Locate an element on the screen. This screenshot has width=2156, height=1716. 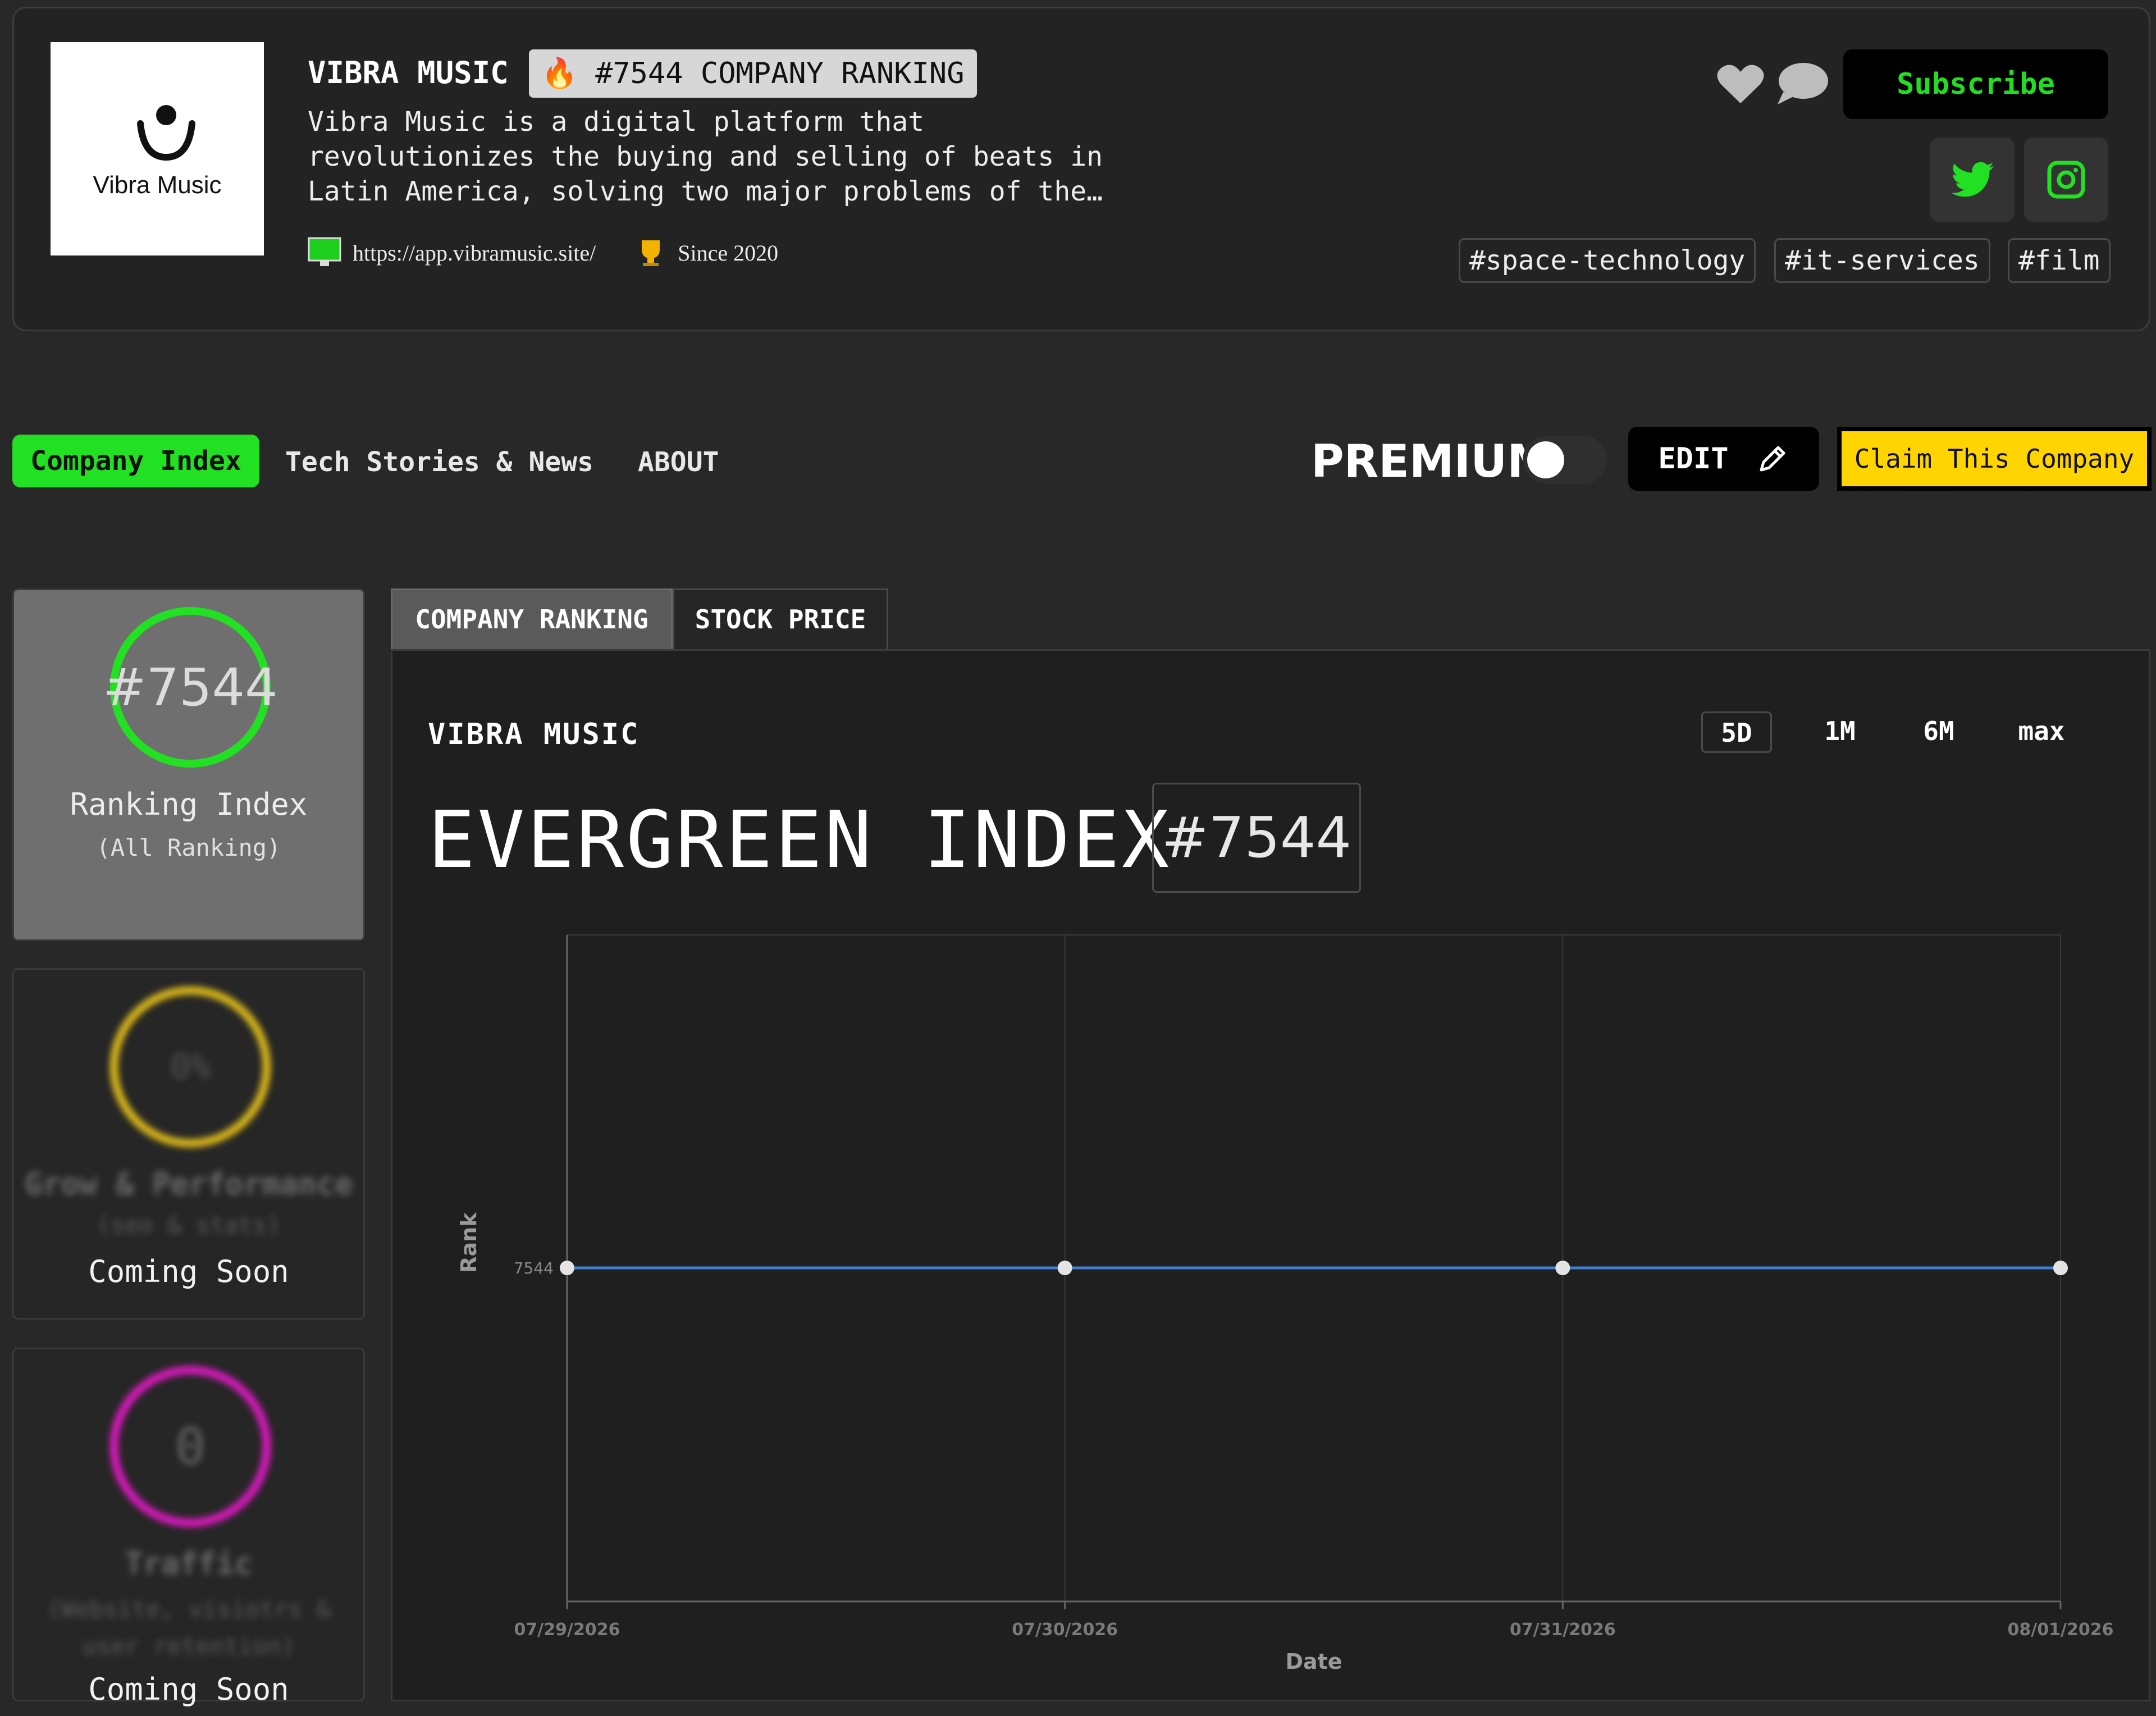
y-tick-label: 7544 is located at coordinates (534, 1268).